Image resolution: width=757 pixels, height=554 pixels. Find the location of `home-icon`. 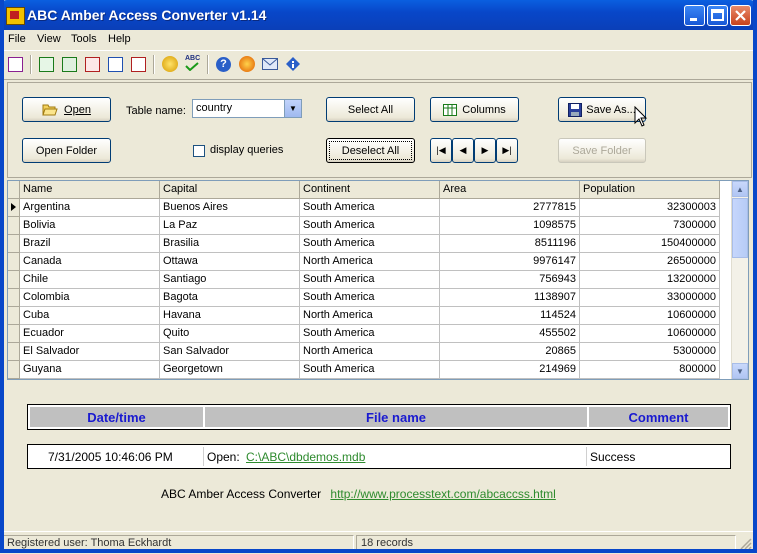

home-icon is located at coordinates (247, 64).